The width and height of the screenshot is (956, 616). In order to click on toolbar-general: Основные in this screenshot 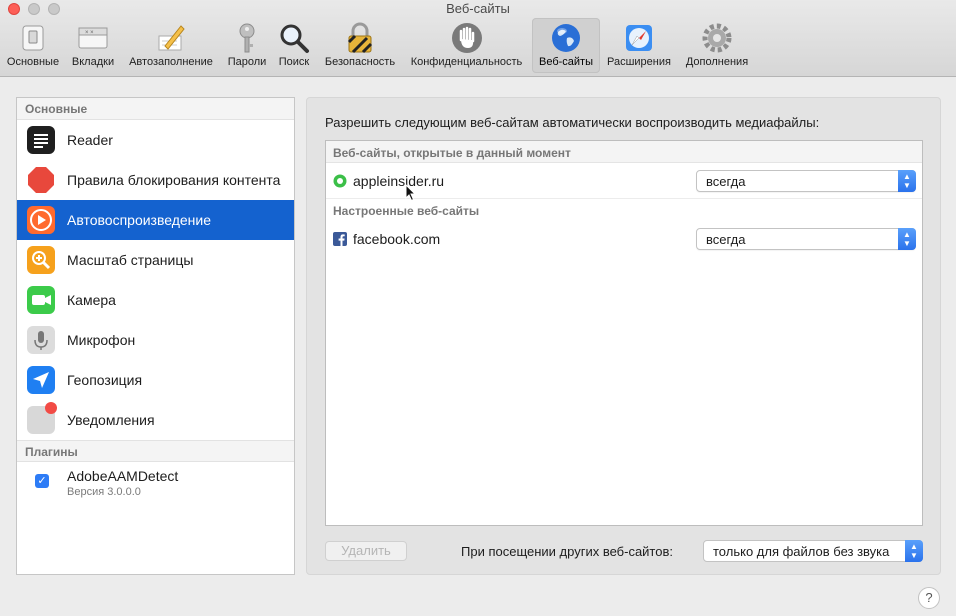, I will do `click(33, 45)`.